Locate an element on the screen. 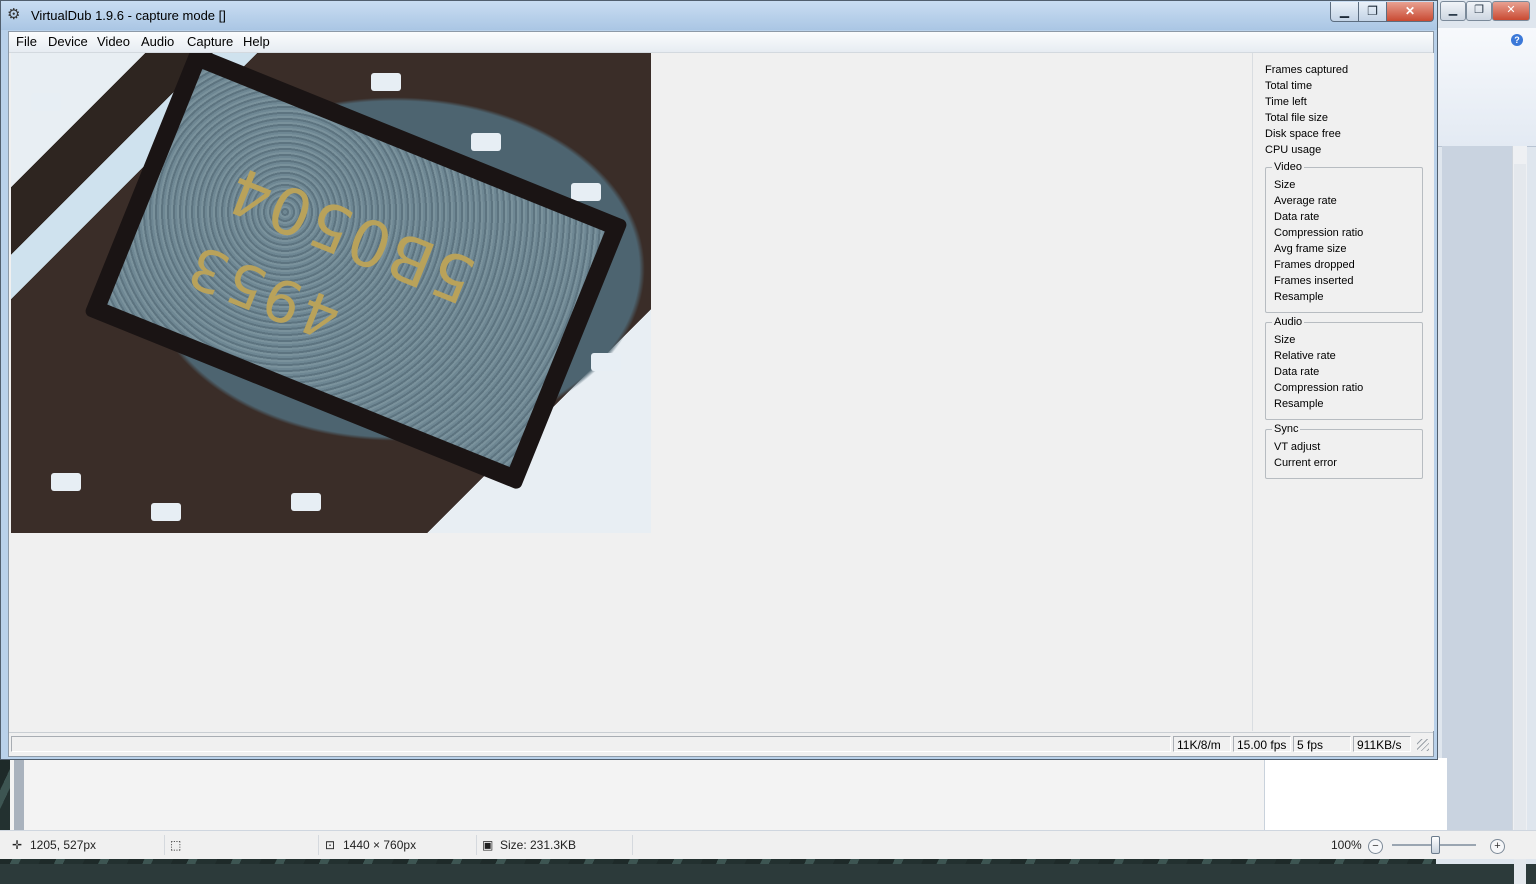  video-group-title: Video is located at coordinates (1288, 167).